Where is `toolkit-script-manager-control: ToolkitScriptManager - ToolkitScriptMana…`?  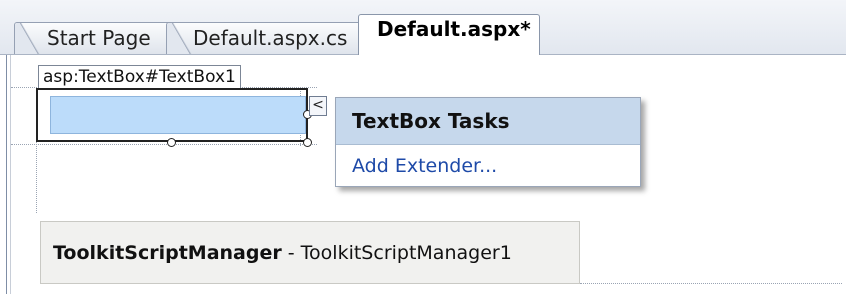 toolkit-script-manager-control: ToolkitScriptManager - ToolkitScriptMana… is located at coordinates (310, 252).